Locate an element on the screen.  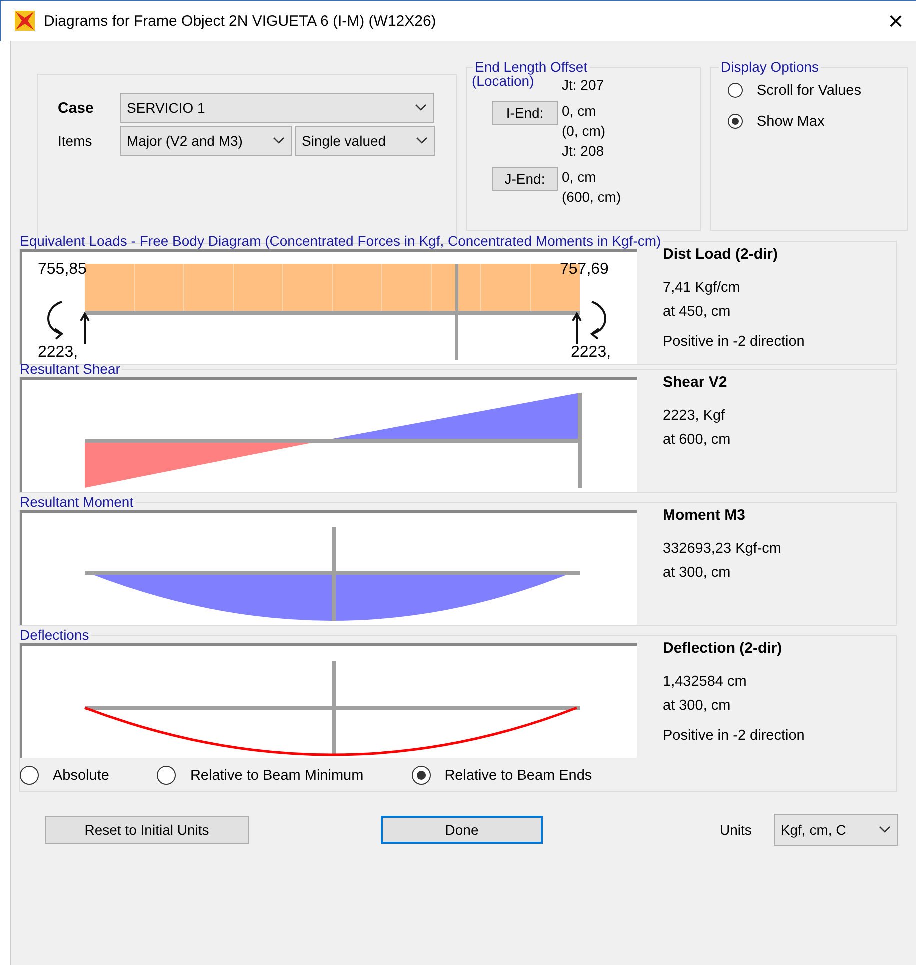
result-heading: Deflection (2-dir) is located at coordinates (723, 648).